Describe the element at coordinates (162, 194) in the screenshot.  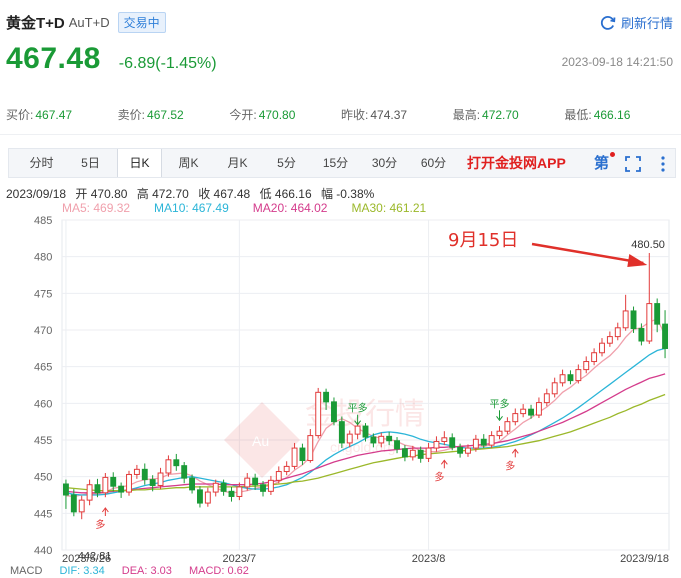
I see `ohlc-high: 高 472.70` at that location.